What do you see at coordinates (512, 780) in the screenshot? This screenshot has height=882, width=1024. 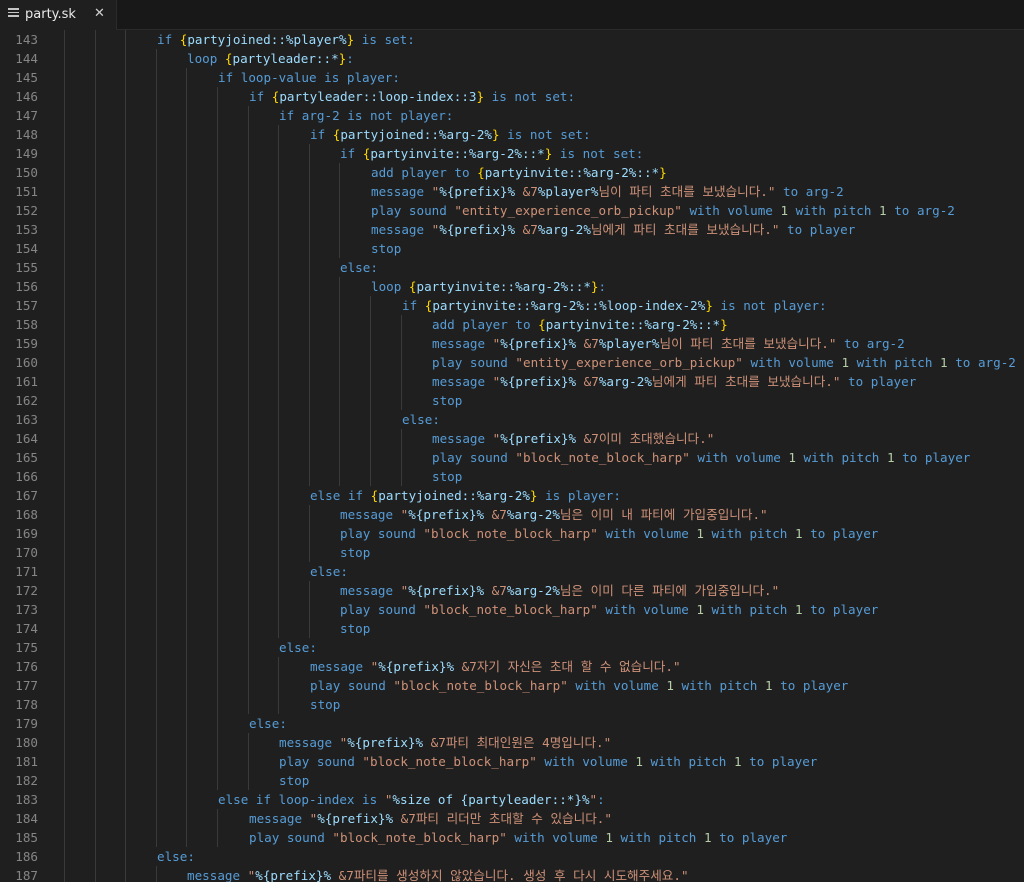 I see `code-line: 182 stop` at bounding box center [512, 780].